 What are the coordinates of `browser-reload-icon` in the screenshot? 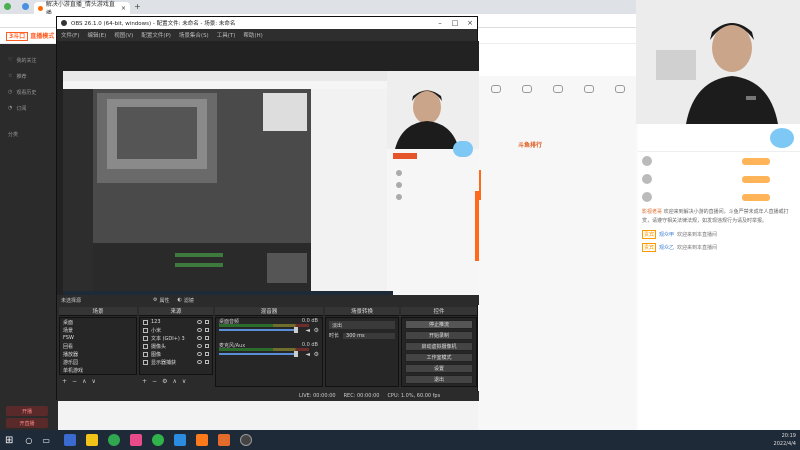 It's located at (25, 6).